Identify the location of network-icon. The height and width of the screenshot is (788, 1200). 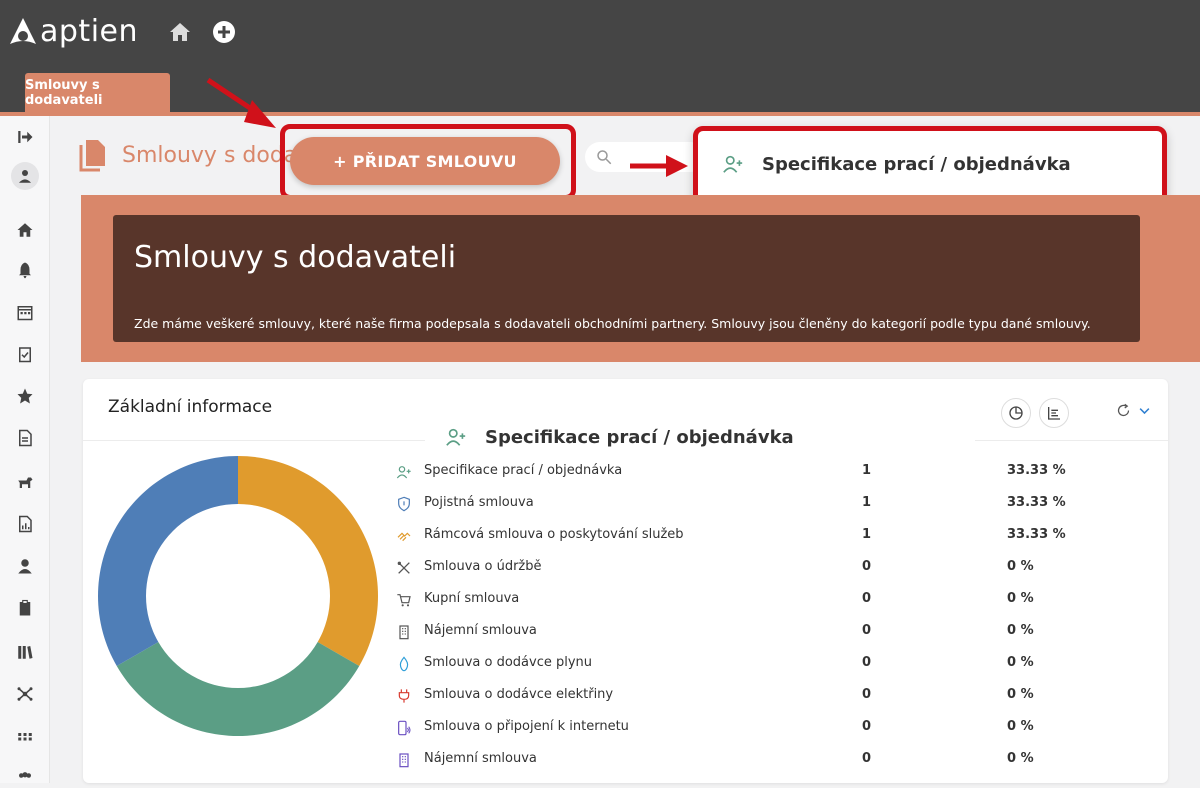
(25, 694).